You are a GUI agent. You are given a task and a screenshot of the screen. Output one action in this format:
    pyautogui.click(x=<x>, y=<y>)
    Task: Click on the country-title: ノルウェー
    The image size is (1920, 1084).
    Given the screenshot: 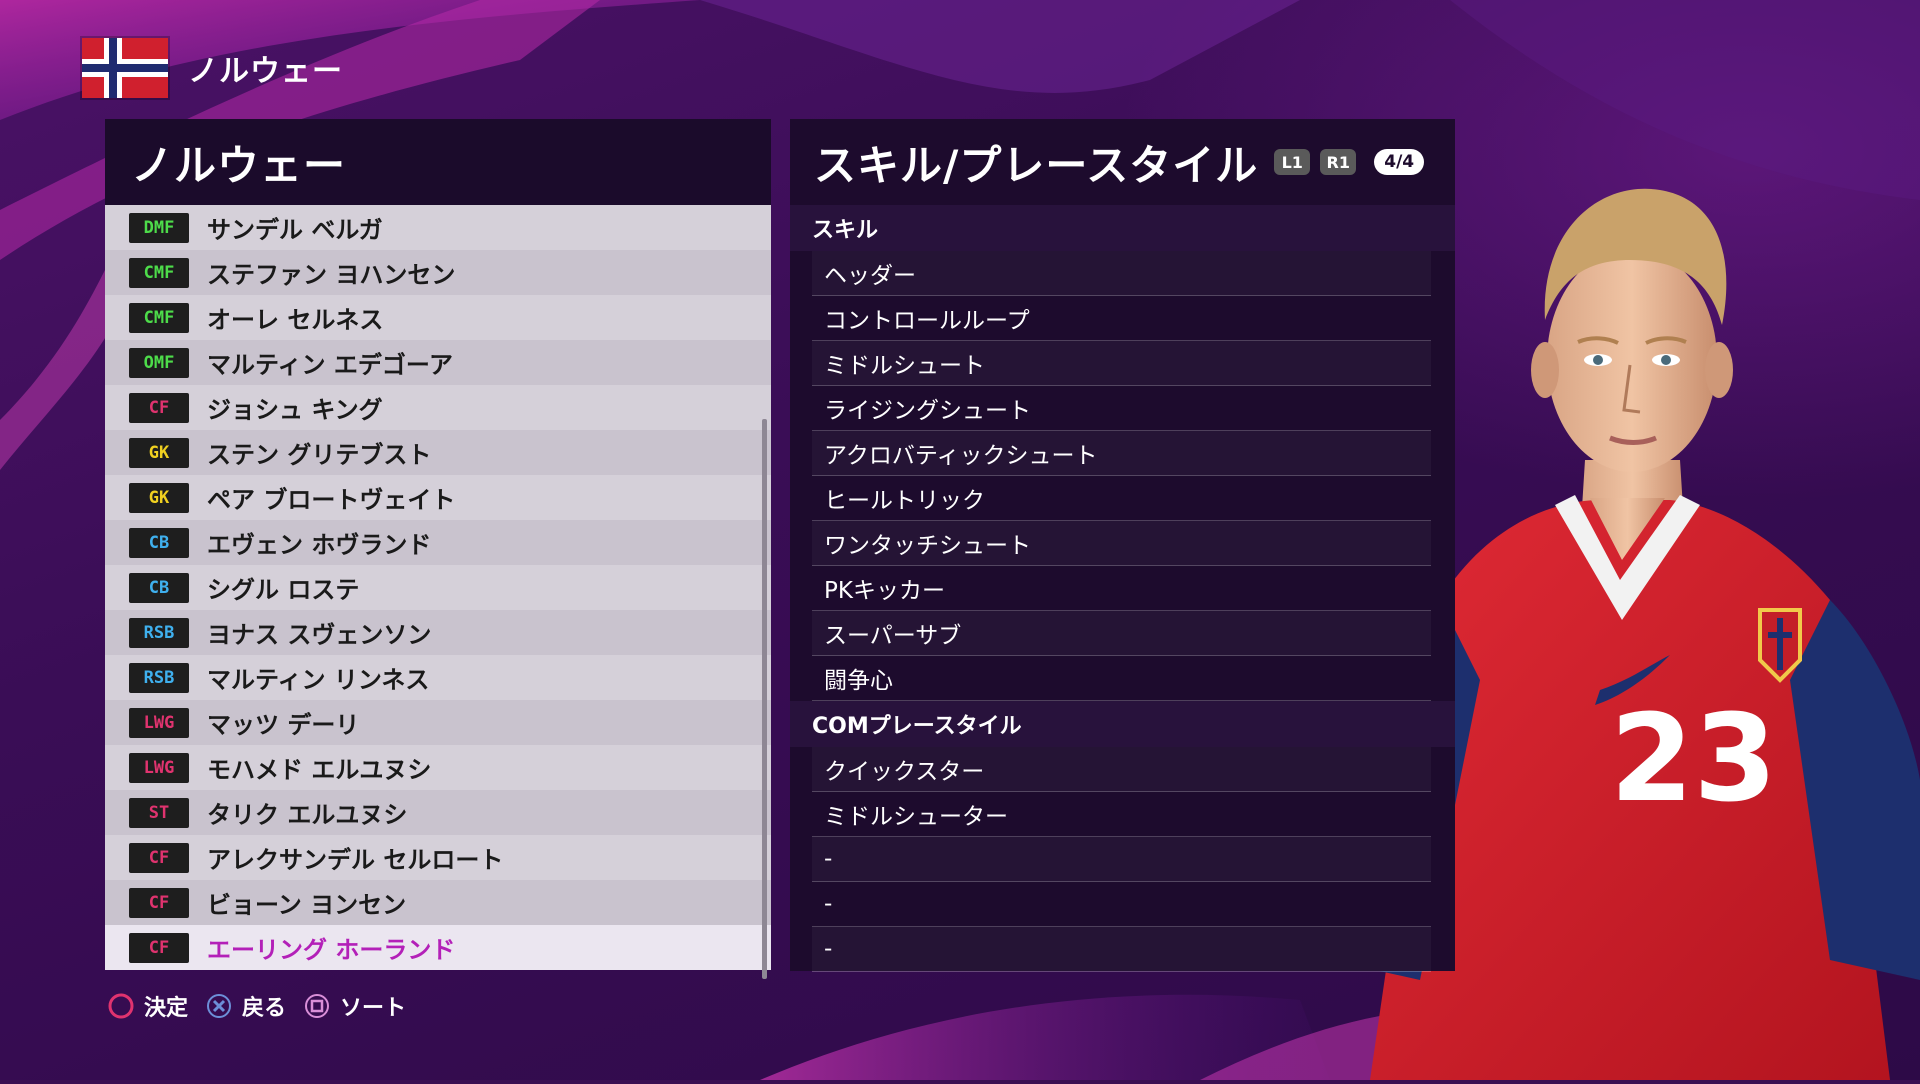 What is the action you would take?
    pyautogui.click(x=265, y=71)
    